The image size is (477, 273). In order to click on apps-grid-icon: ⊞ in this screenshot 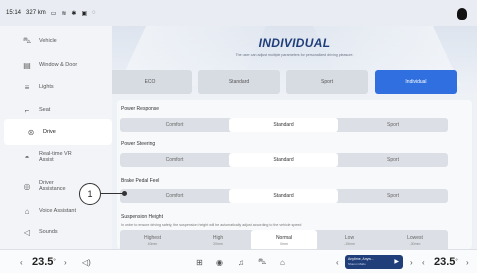, I will do `click(199, 261)`.